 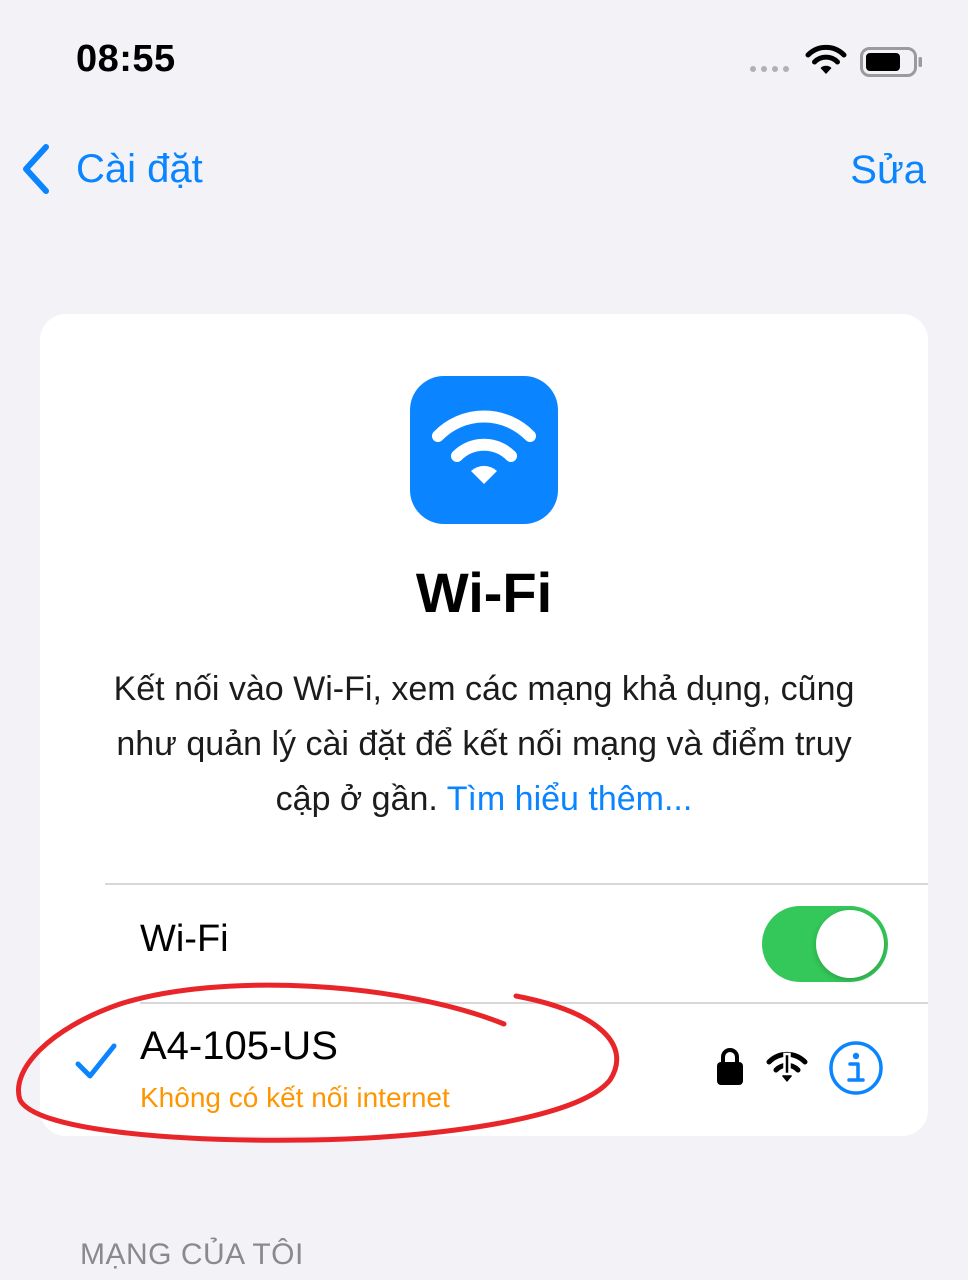 What do you see at coordinates (769, 69) in the screenshot?
I see `cellular-signal-icon` at bounding box center [769, 69].